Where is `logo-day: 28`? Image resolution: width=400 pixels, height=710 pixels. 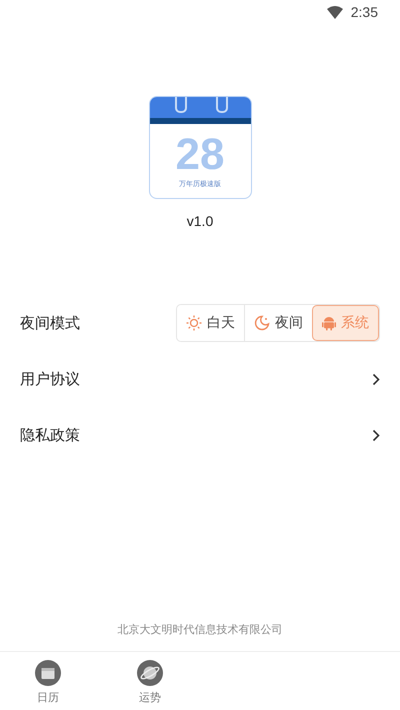 logo-day: 28 is located at coordinates (200, 155).